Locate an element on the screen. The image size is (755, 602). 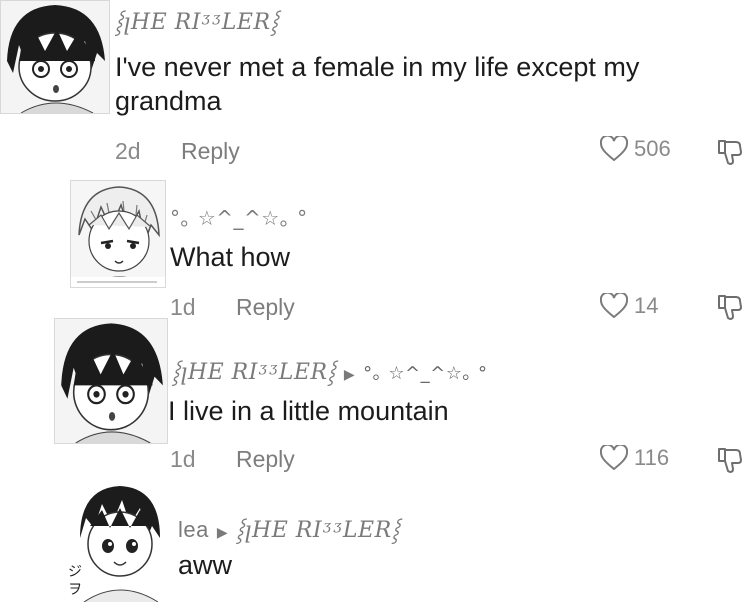
like-button: 506 is located at coordinates (635, 149).